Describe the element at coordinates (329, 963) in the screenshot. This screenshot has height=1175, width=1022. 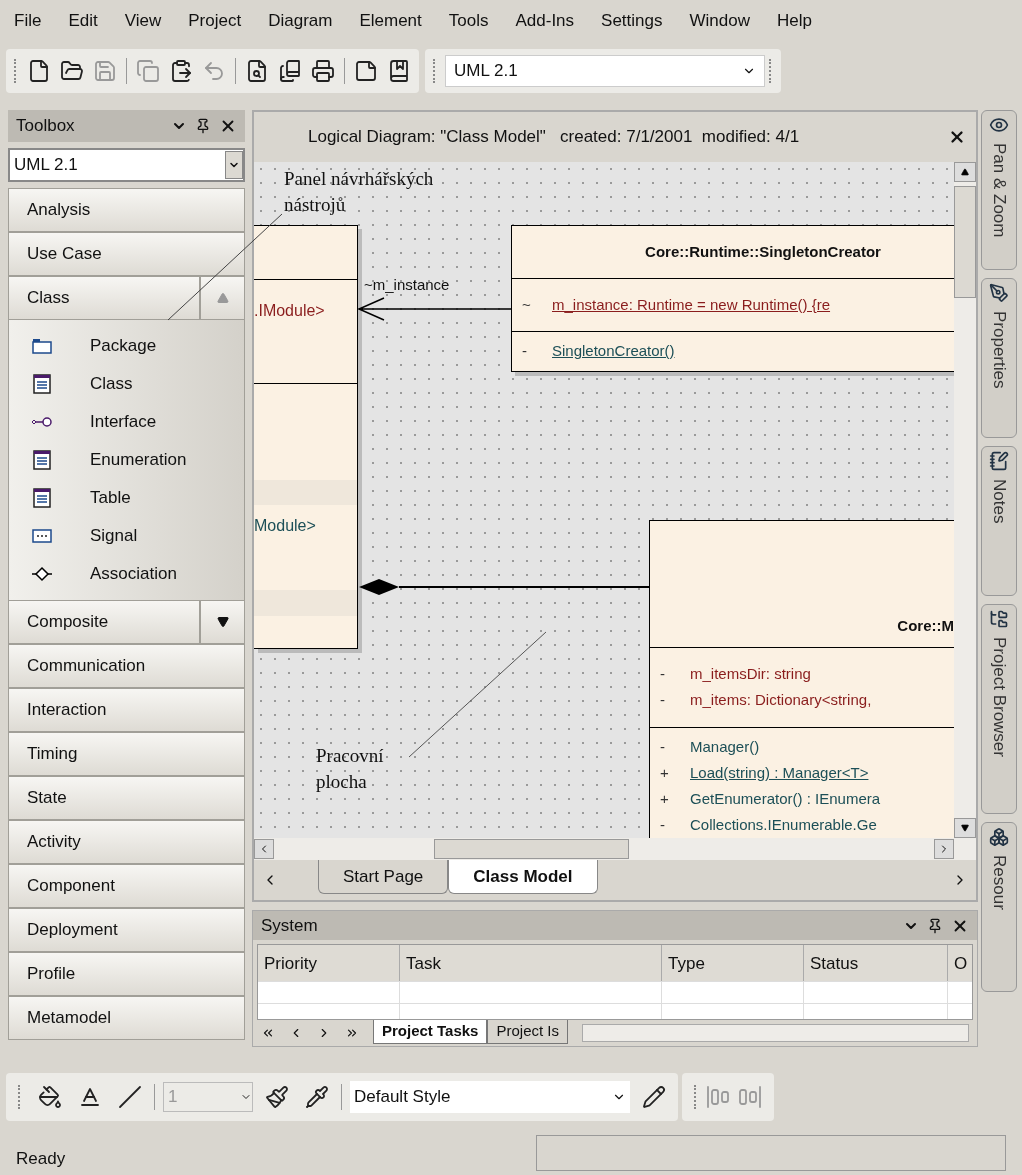
I see `column-header: Priority` at that location.